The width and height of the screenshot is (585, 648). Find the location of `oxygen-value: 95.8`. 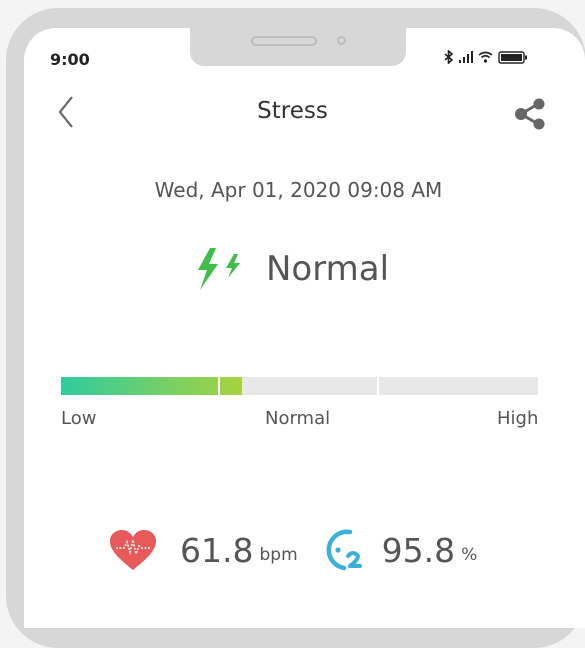

oxygen-value: 95.8 is located at coordinates (418, 550).